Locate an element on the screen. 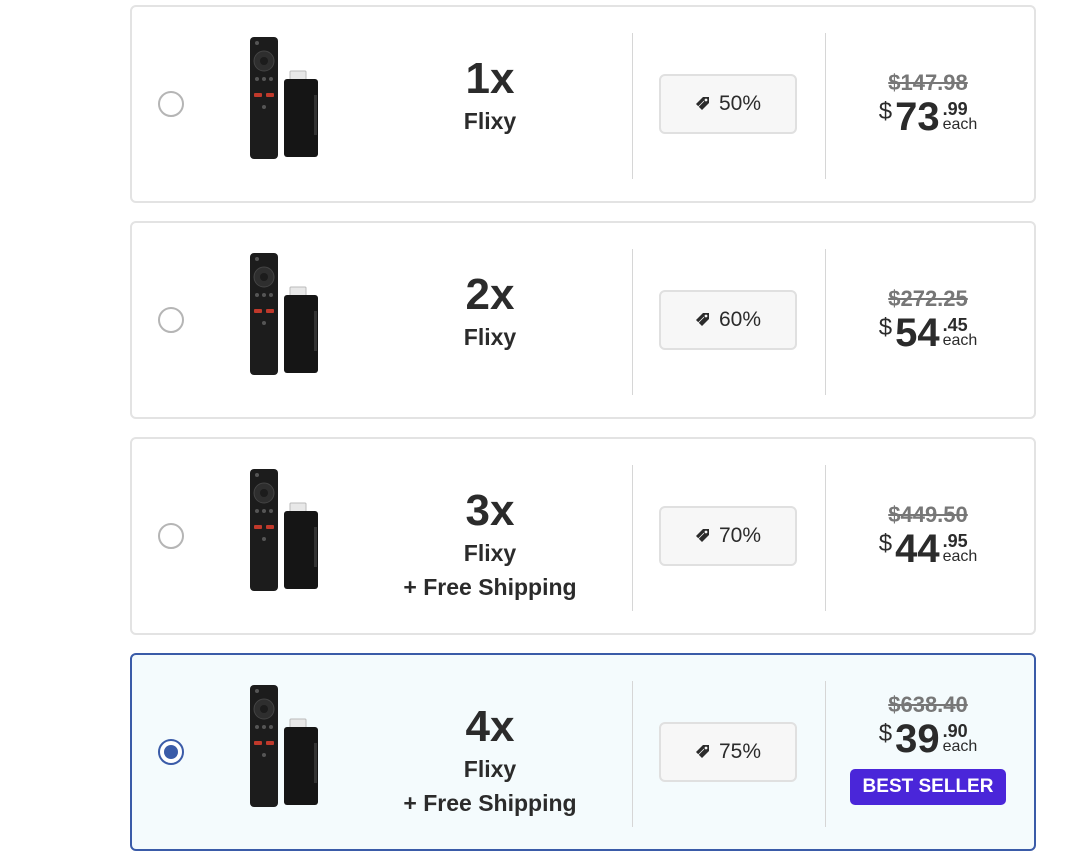 This screenshot has width=1087, height=857. offer-quantity: 3x is located at coordinates (490, 510).